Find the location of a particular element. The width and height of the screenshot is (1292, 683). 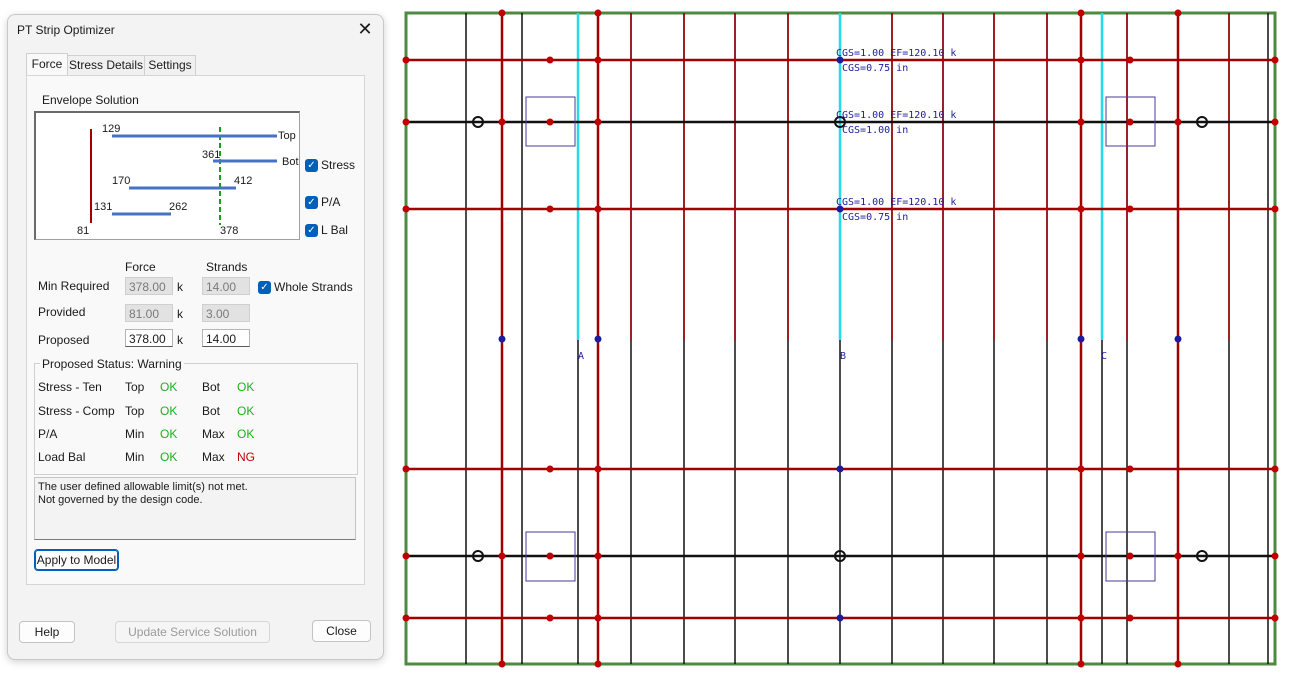

envelope-label-361: 361 is located at coordinates (211, 155).